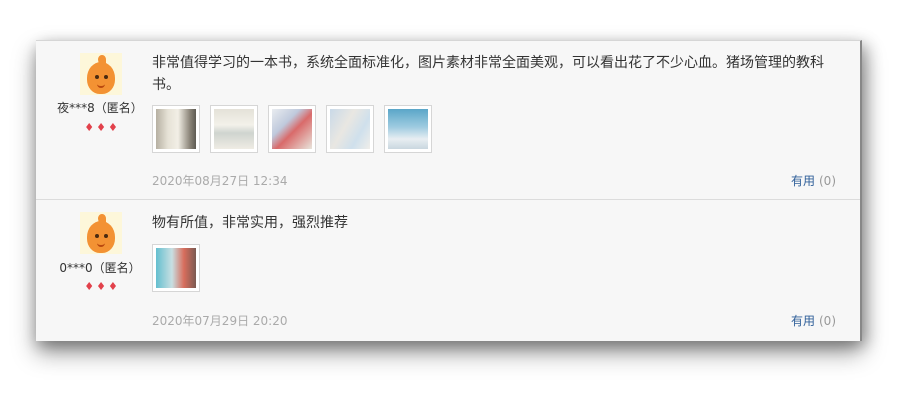  Describe the element at coordinates (100, 108) in the screenshot. I see `user-name: 夜***8（匿名）` at that location.